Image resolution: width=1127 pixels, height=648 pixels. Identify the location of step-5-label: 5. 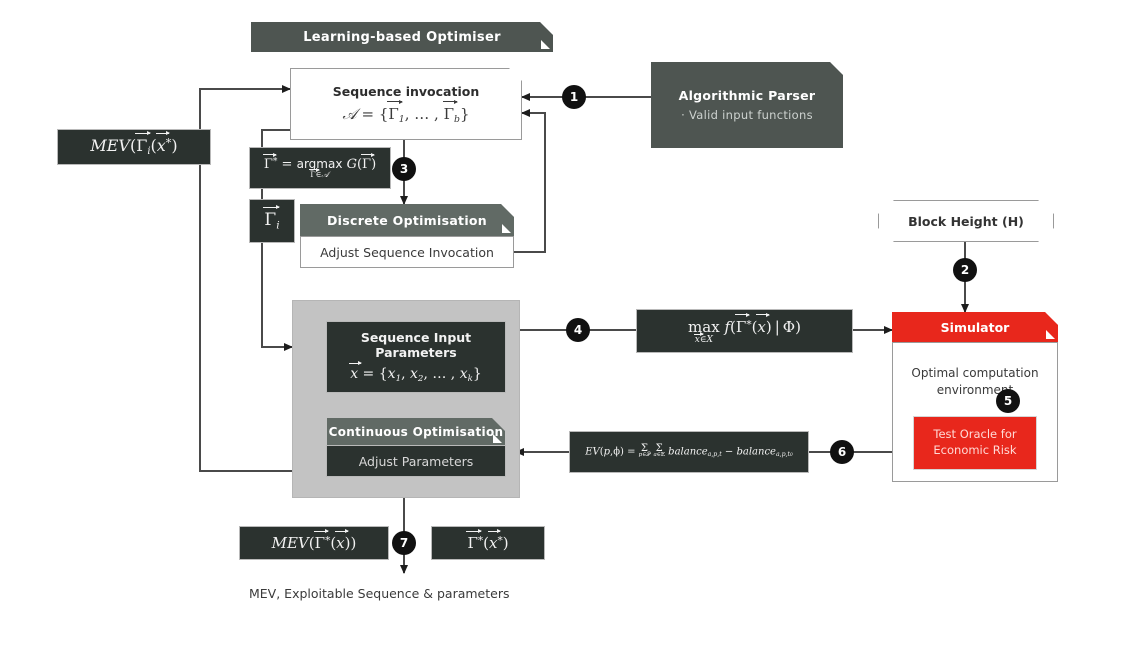
(1008, 401).